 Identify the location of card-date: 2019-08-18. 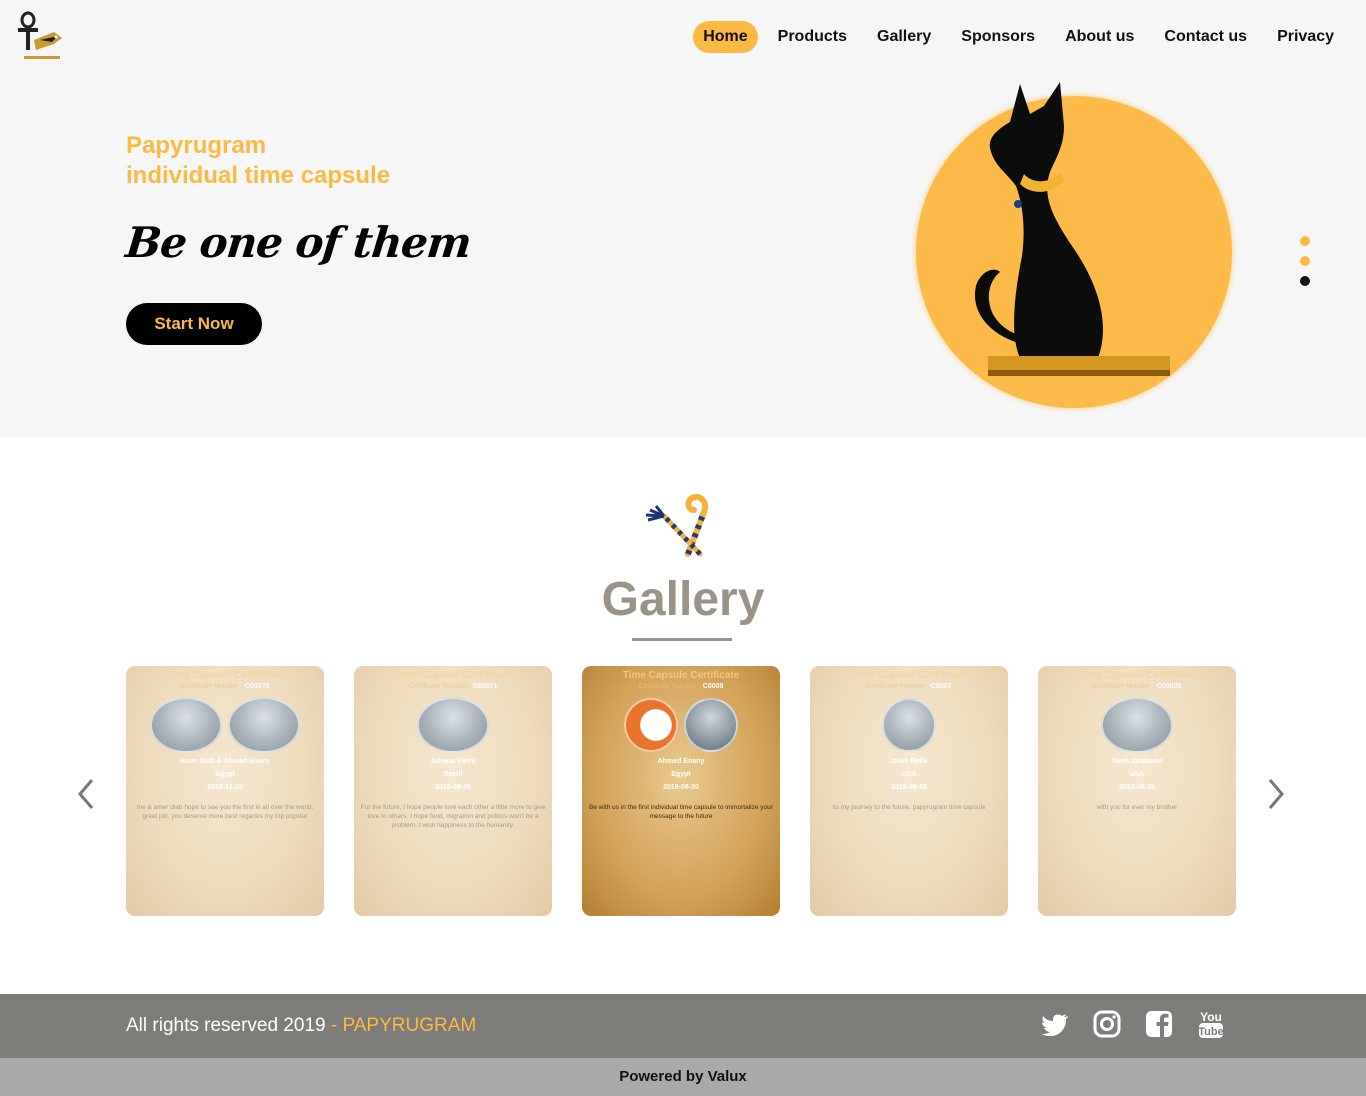
(1137, 787).